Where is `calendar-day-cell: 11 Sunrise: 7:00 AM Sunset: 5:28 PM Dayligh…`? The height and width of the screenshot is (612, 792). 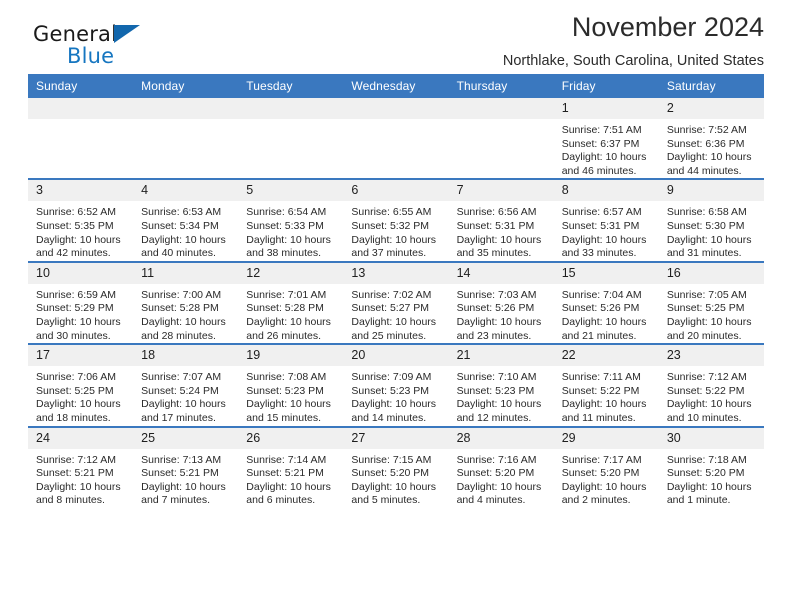 calendar-day-cell: 11 Sunrise: 7:00 AM Sunset: 5:28 PM Dayligh… is located at coordinates (186, 302).